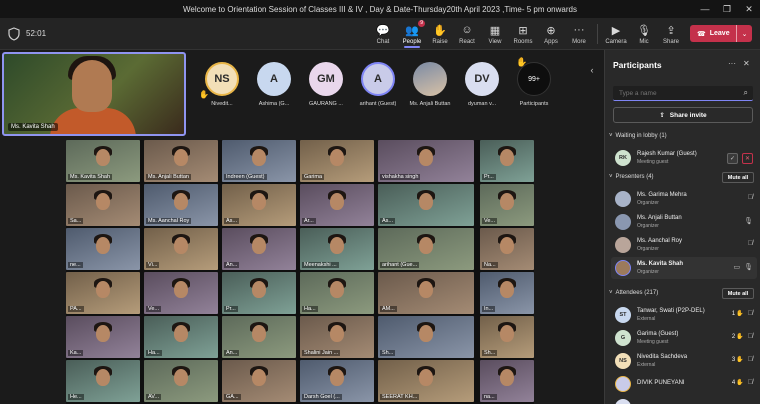 This screenshot has height=404, width=760. I want to click on attendee-row: G Garima (Guest) Meeting guest 2 ✋ 🎙̸, so click(684, 338).